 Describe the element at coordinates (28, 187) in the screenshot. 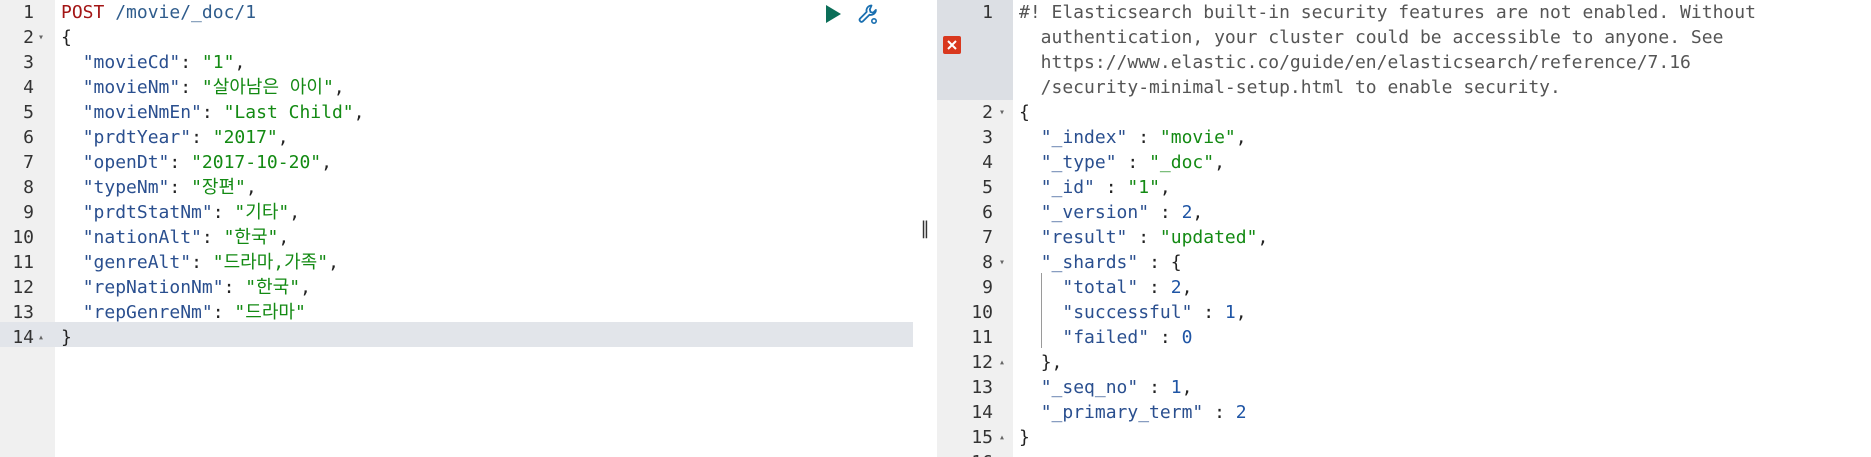

I see `line-number: 8` at that location.